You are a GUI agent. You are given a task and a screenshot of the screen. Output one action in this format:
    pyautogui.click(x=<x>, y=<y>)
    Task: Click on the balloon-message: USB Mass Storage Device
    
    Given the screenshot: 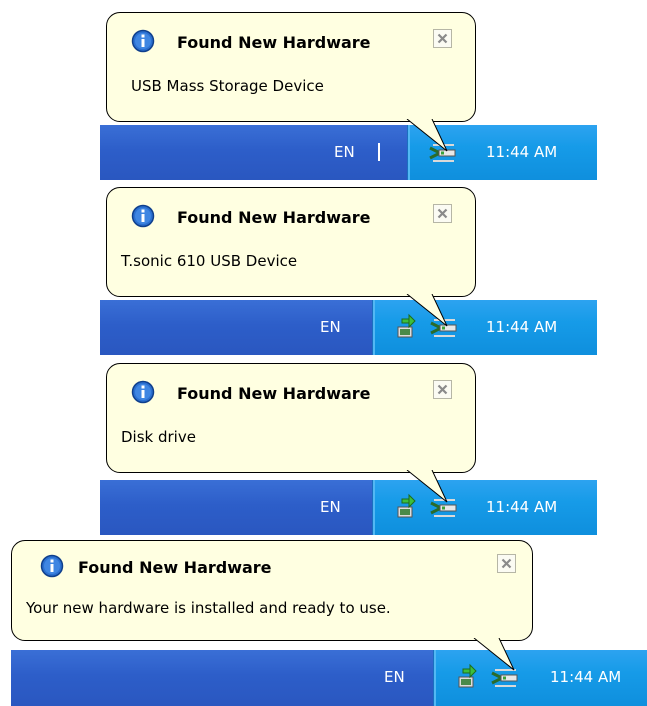 What is the action you would take?
    pyautogui.click(x=227, y=86)
    